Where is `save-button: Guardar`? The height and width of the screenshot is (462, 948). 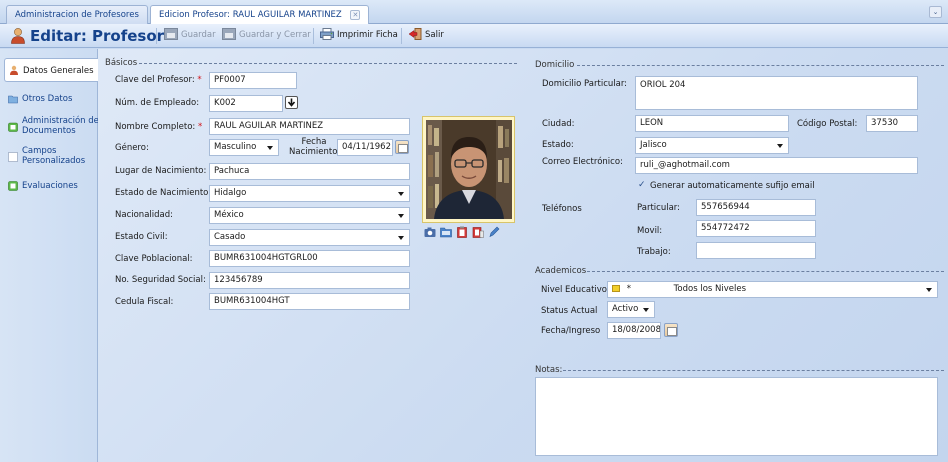 save-button: Guardar is located at coordinates (191, 36).